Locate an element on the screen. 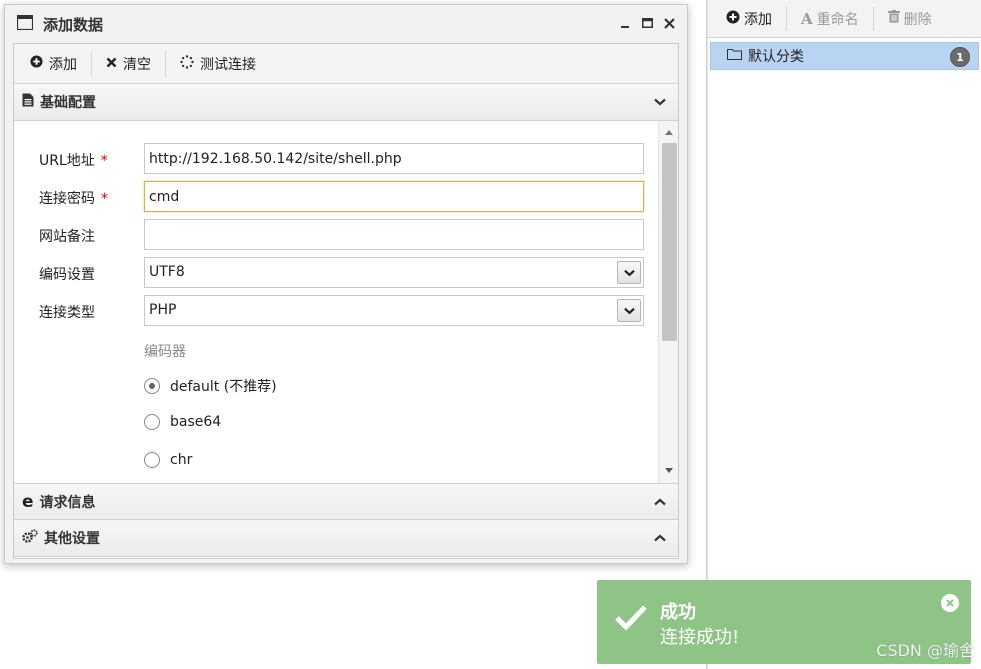  note-row: 网站备注 is located at coordinates (334, 235).